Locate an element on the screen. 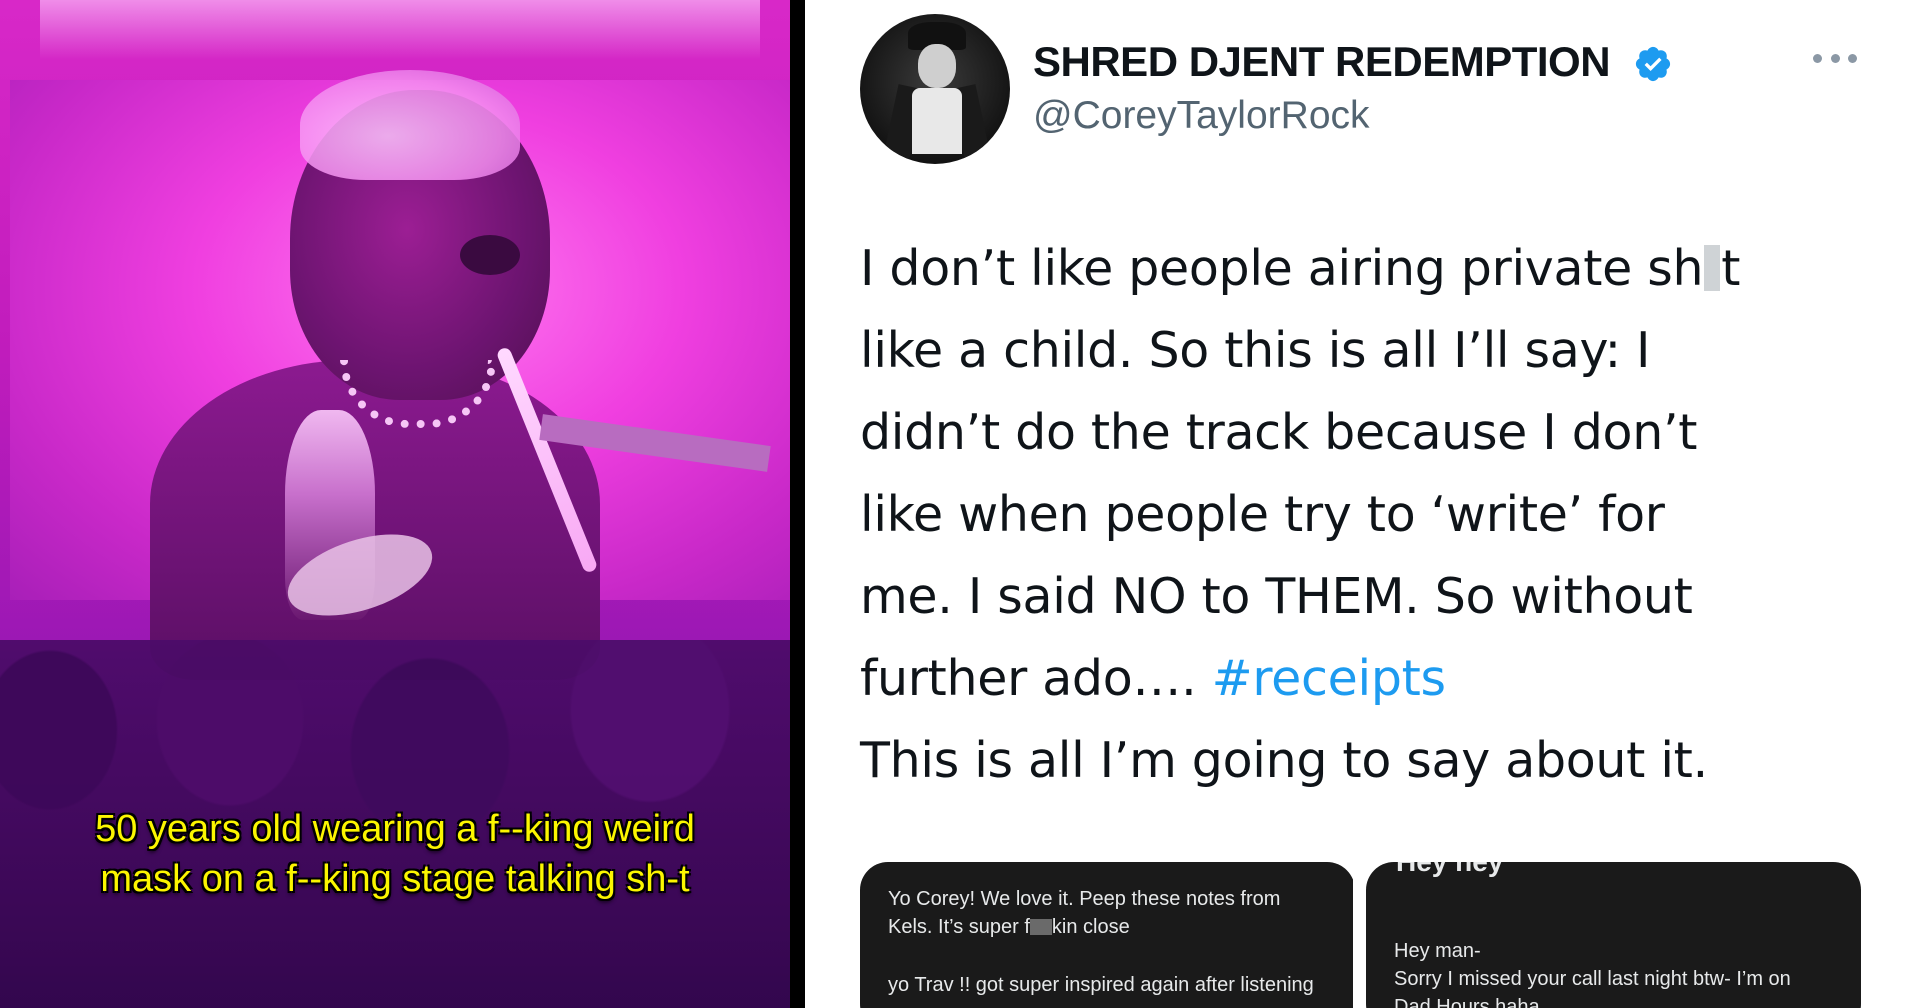 This screenshot has height=1008, width=1920. hashtag-link: #receipts is located at coordinates (1329, 678).